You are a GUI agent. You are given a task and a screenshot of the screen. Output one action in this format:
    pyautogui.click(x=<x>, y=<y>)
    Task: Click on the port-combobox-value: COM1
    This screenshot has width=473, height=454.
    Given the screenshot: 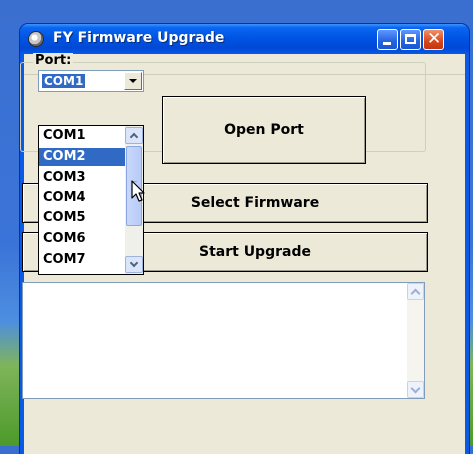 What is the action you would take?
    pyautogui.click(x=64, y=81)
    